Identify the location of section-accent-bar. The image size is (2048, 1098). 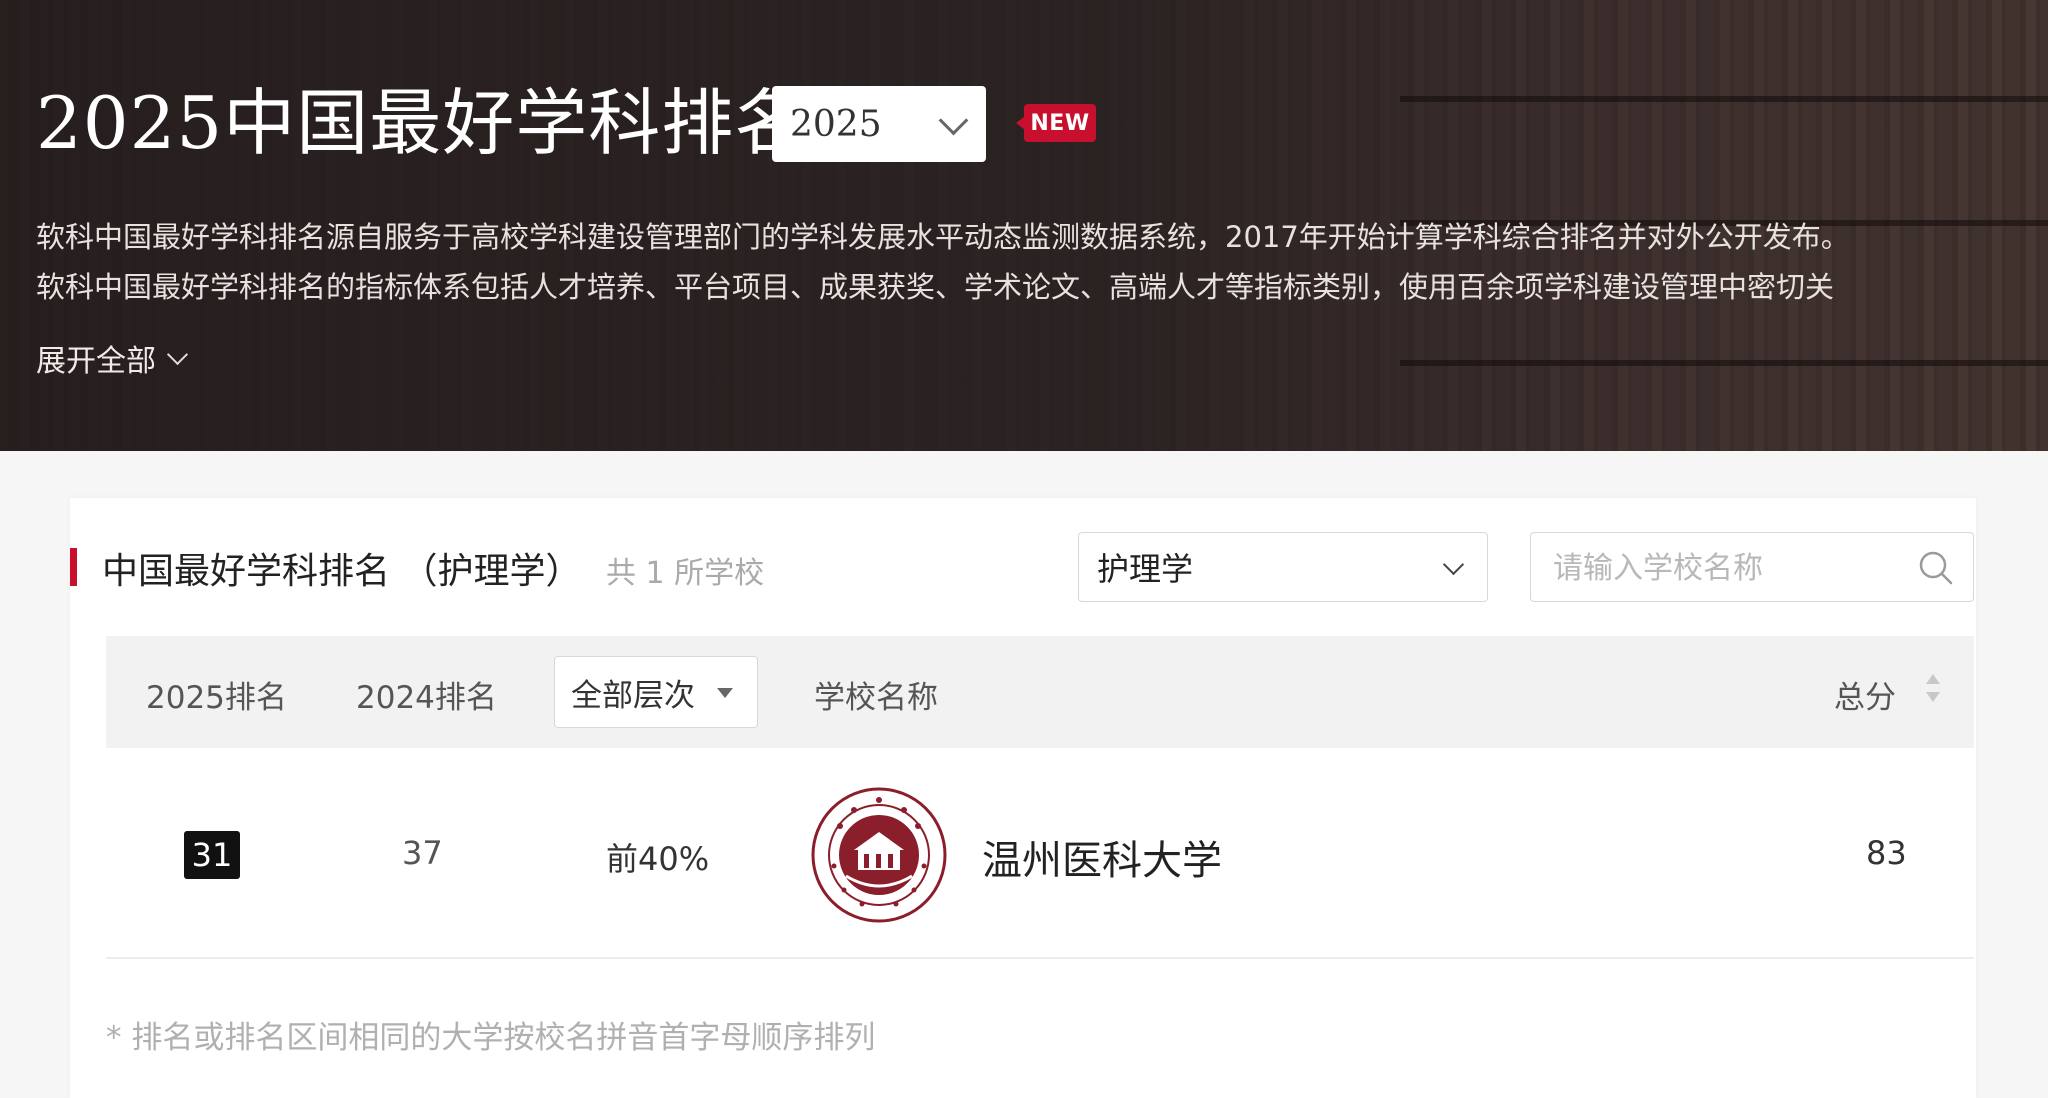
(73, 567).